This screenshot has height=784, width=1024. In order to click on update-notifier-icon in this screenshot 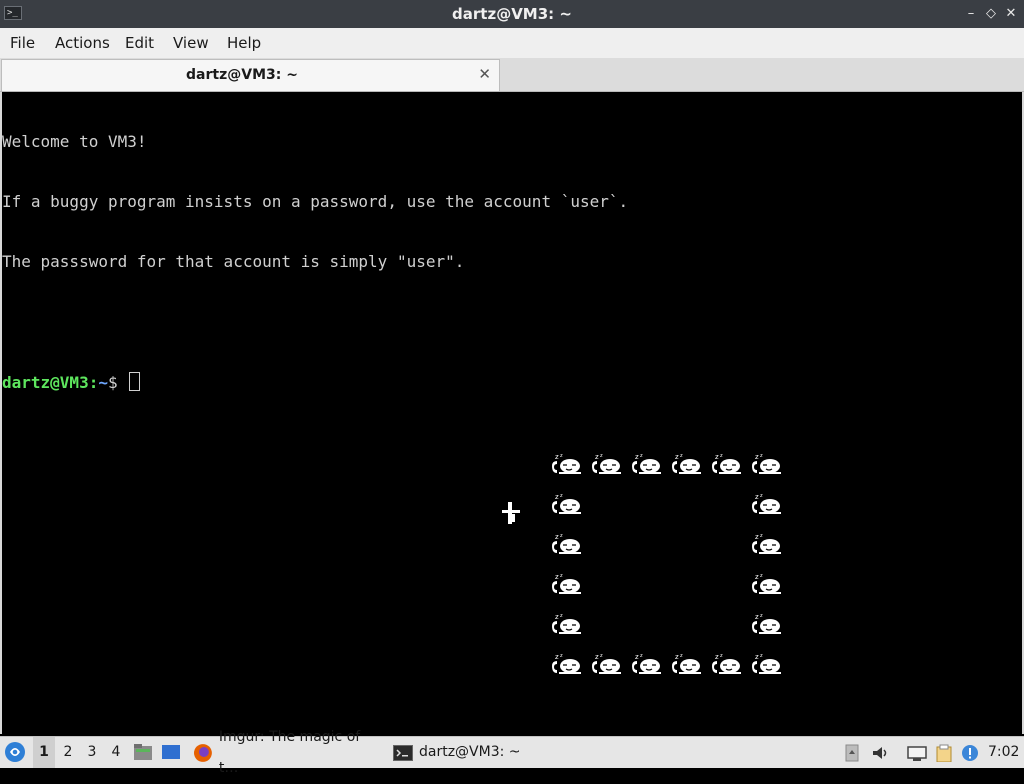, I will do `click(970, 753)`.